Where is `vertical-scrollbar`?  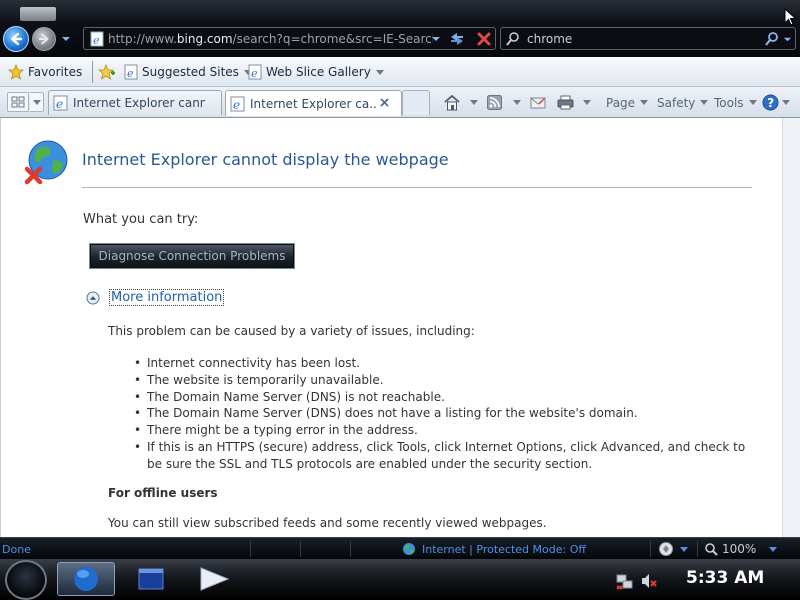
vertical-scrollbar is located at coordinates (791, 327).